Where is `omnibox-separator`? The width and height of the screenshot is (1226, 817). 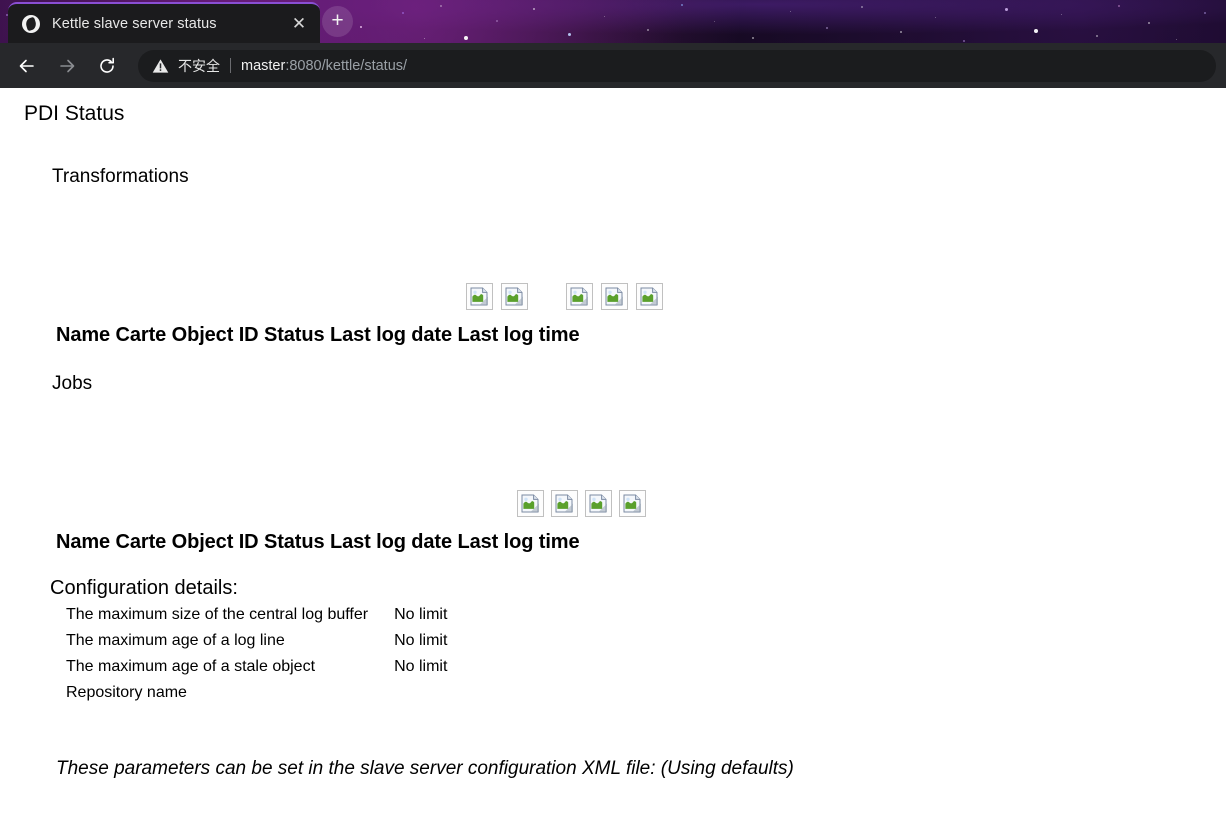
omnibox-separator is located at coordinates (230, 65).